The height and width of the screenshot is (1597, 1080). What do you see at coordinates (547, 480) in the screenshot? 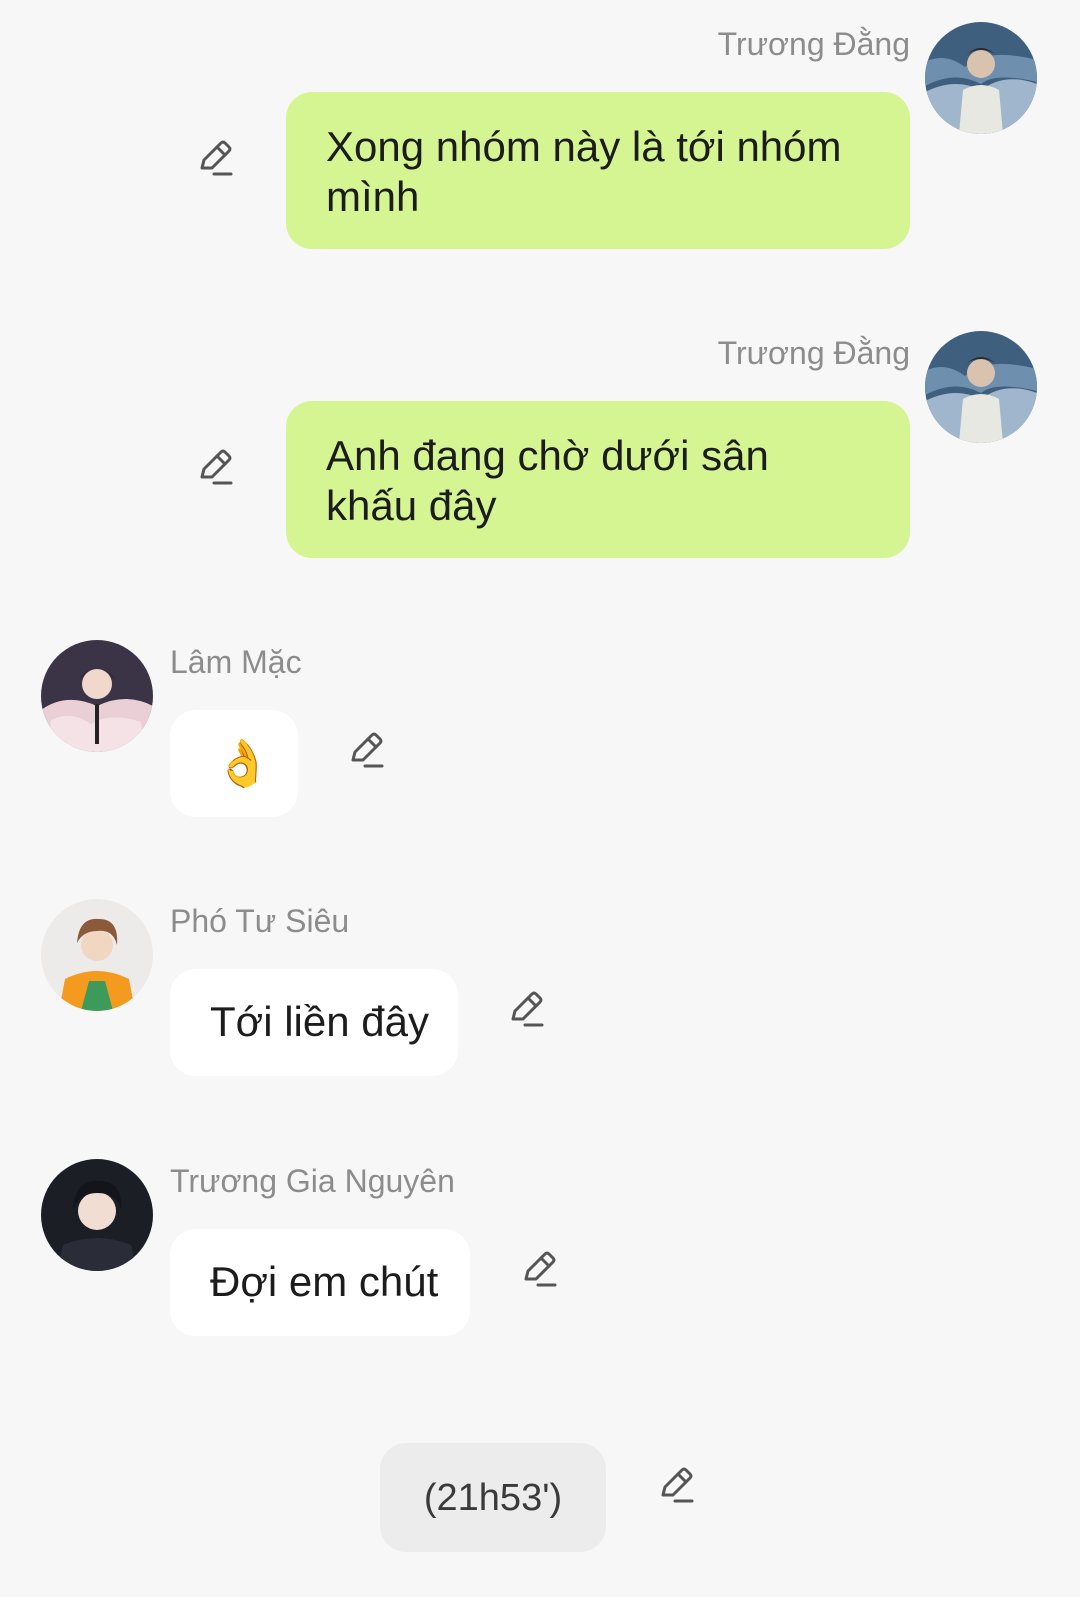
I see `message-text: Anh đang chờ dưới sân khấu đây` at bounding box center [547, 480].